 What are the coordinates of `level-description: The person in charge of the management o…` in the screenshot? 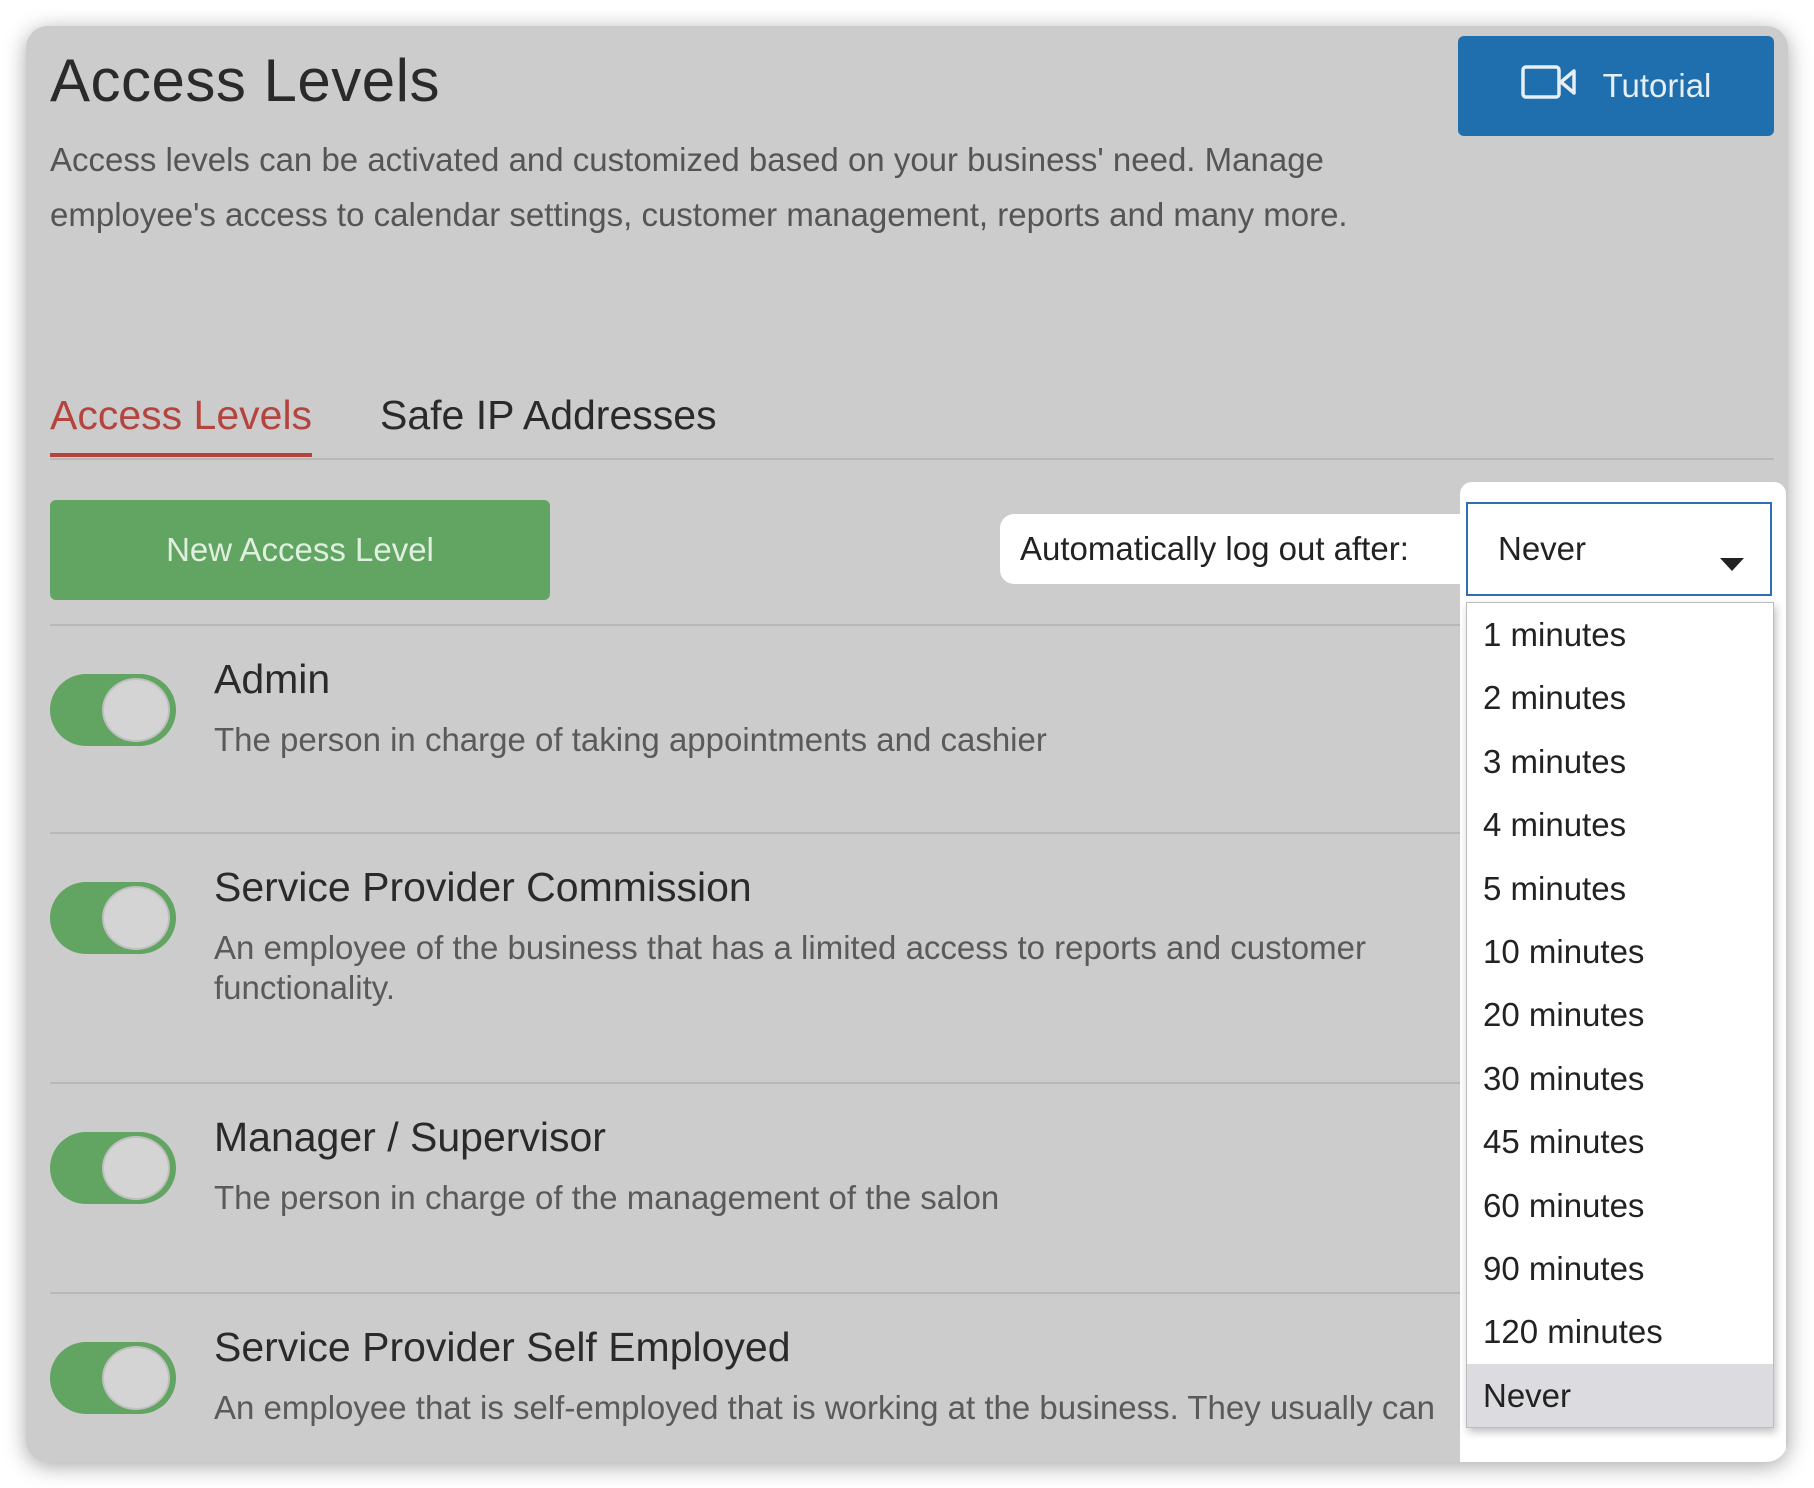 It's located at (607, 1197).